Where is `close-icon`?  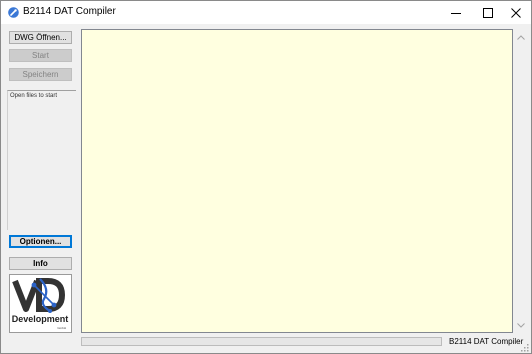 close-icon is located at coordinates (516, 12).